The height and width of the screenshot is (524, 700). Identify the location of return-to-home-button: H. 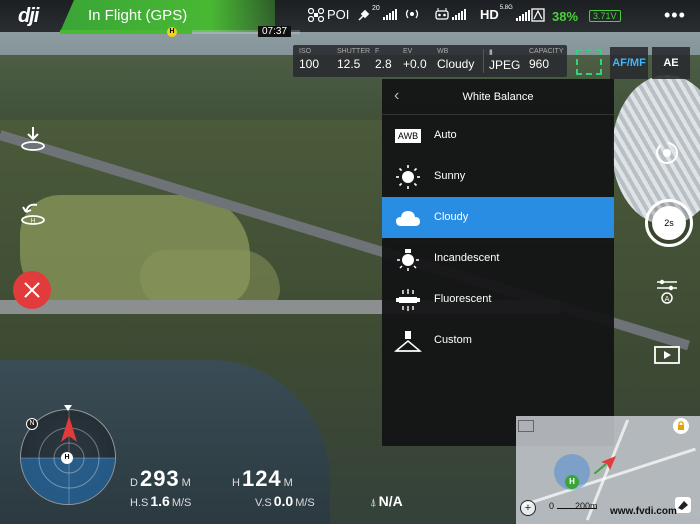
(33, 213).